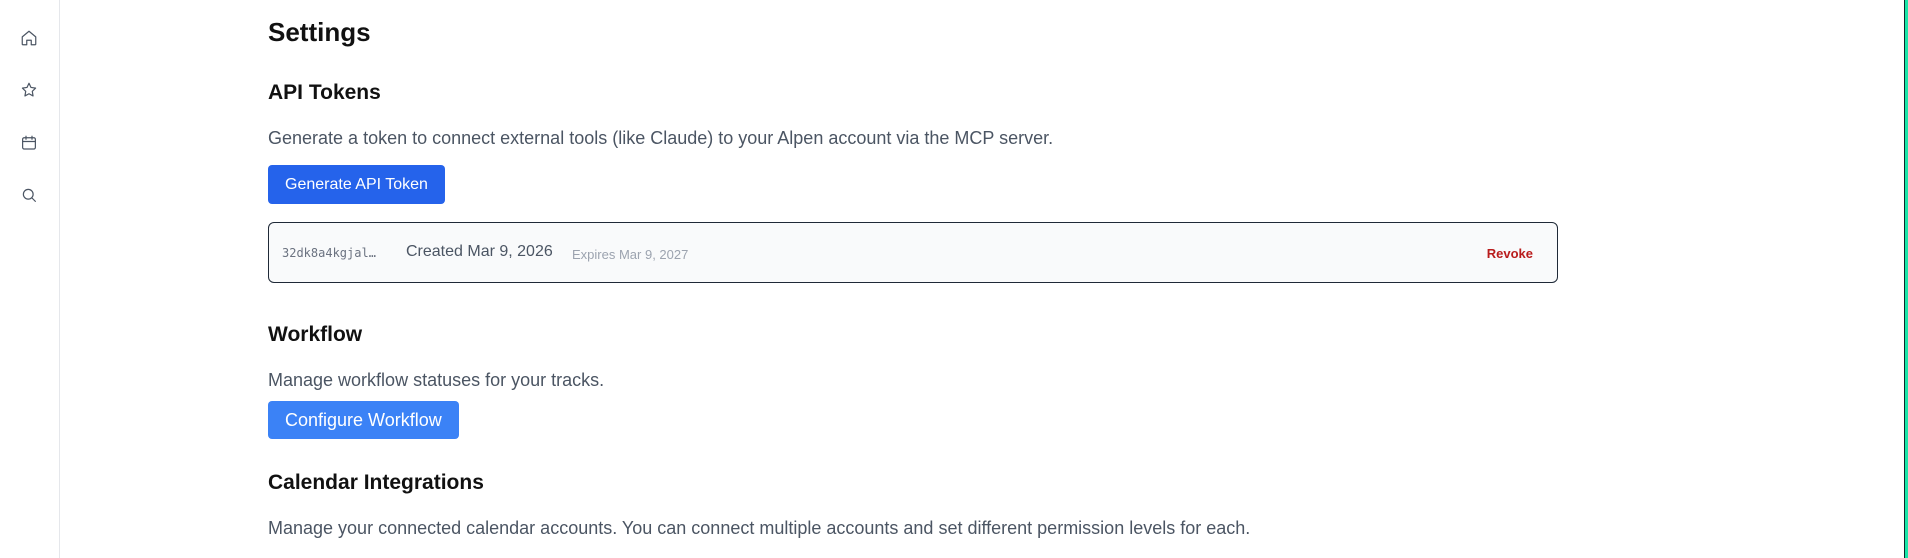 The image size is (1908, 558). Describe the element at coordinates (30, 279) in the screenshot. I see `sidebar` at that location.